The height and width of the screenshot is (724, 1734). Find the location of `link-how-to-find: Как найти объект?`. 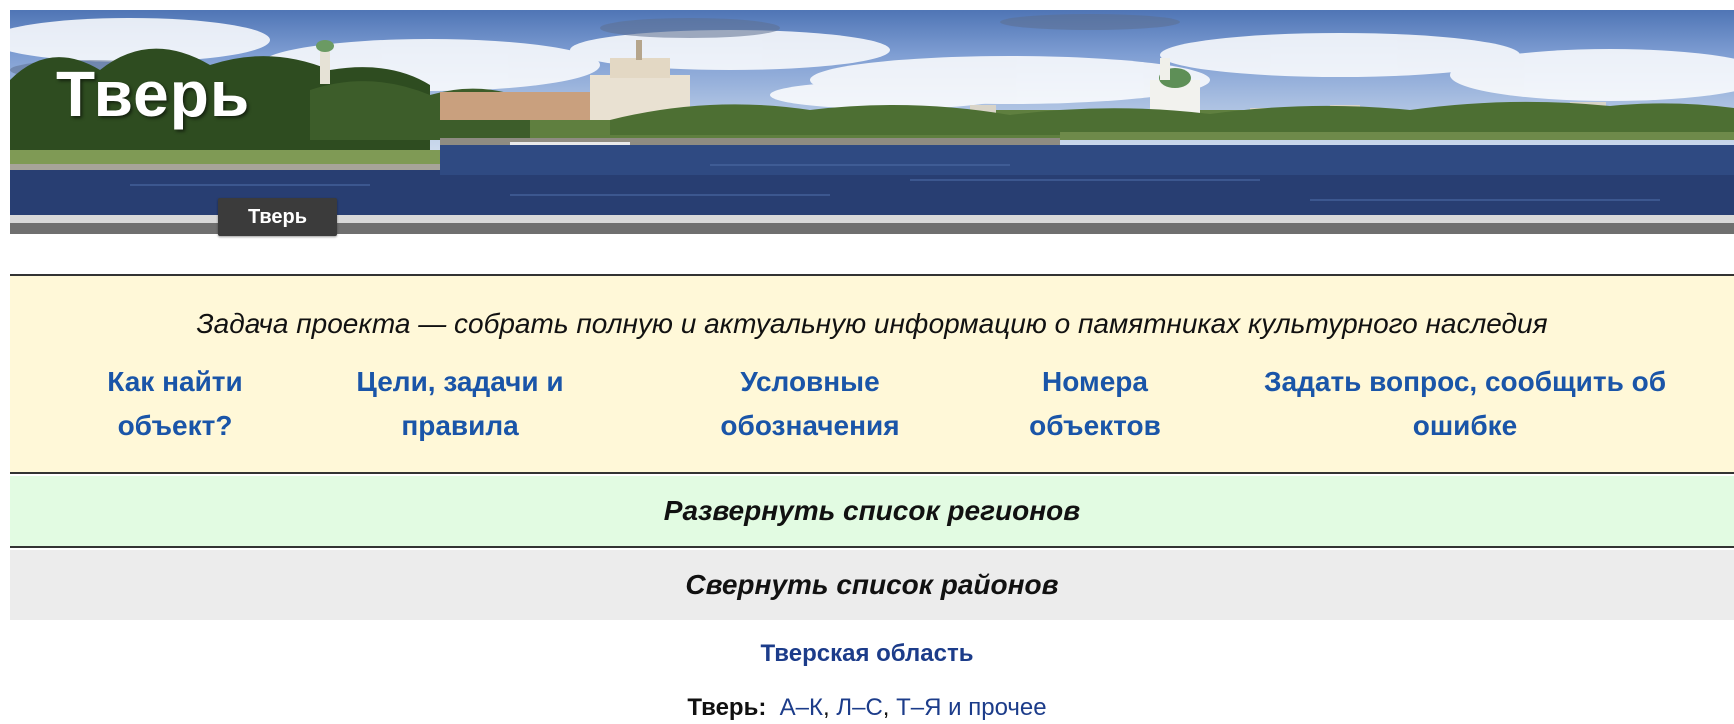

link-how-to-find: Как найти объект? is located at coordinates (175, 404).